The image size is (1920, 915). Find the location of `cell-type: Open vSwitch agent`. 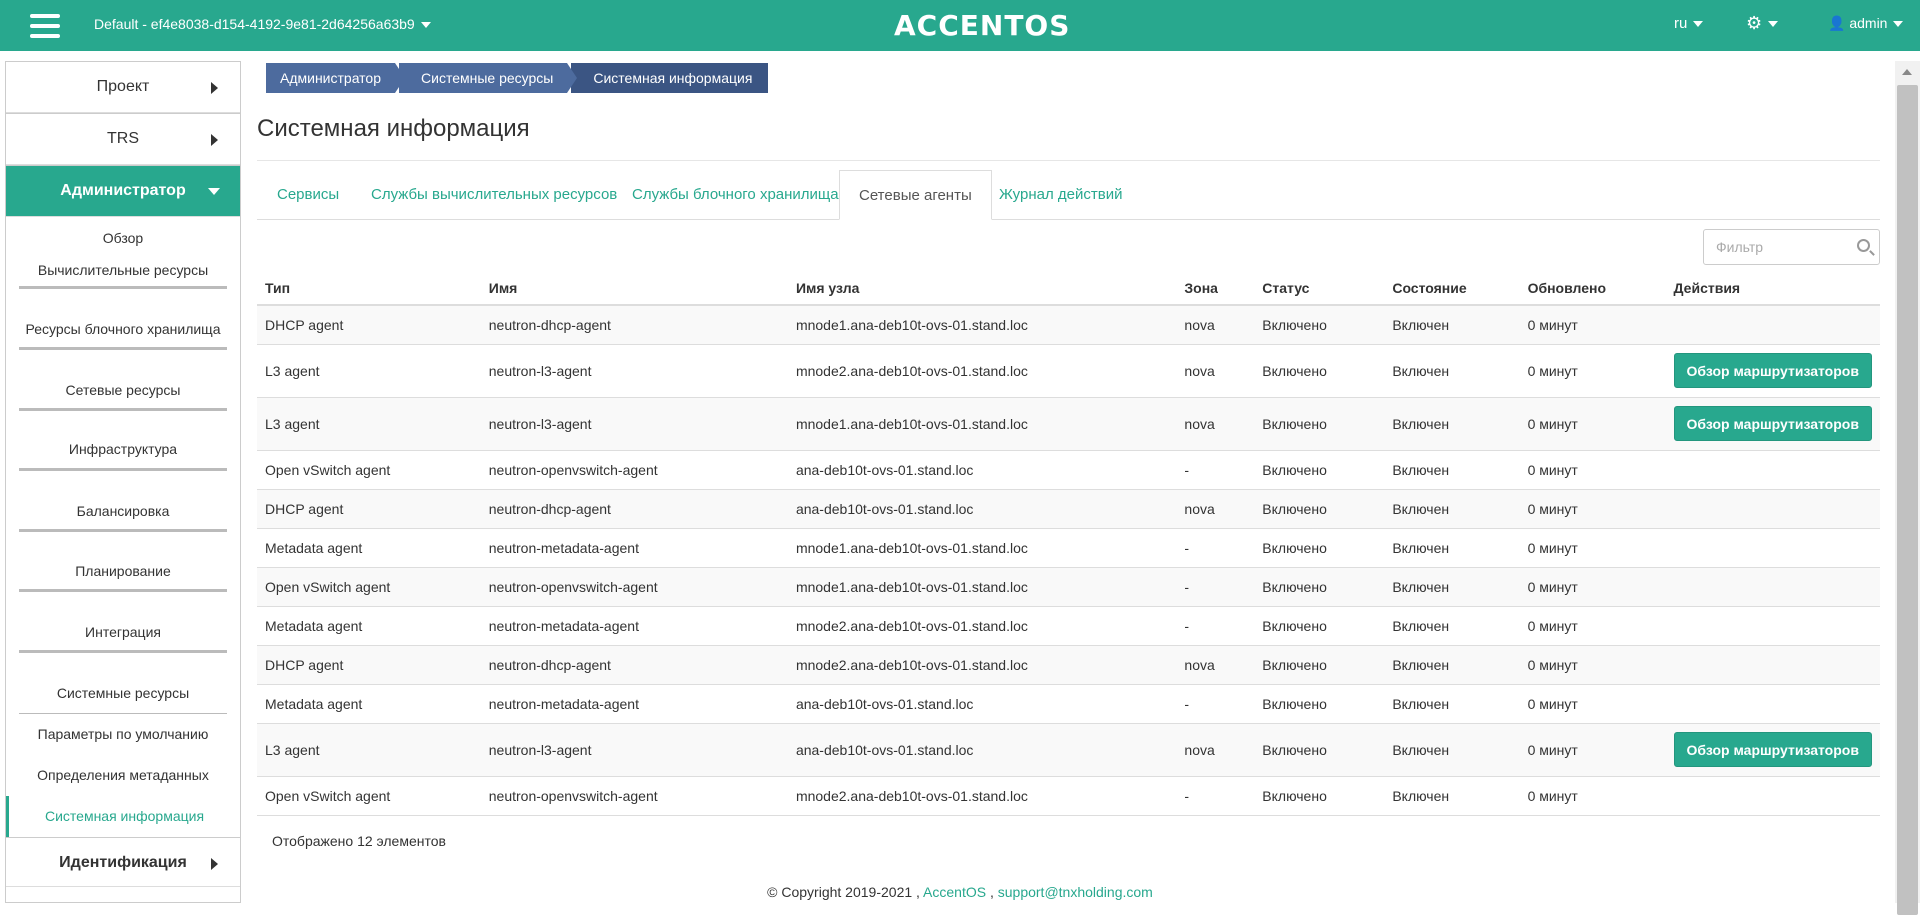

cell-type: Open vSwitch agent is located at coordinates (369, 469).